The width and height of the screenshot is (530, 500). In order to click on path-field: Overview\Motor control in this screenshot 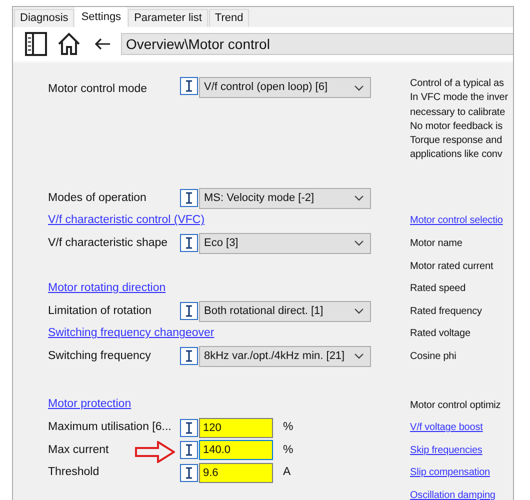, I will do `click(317, 44)`.